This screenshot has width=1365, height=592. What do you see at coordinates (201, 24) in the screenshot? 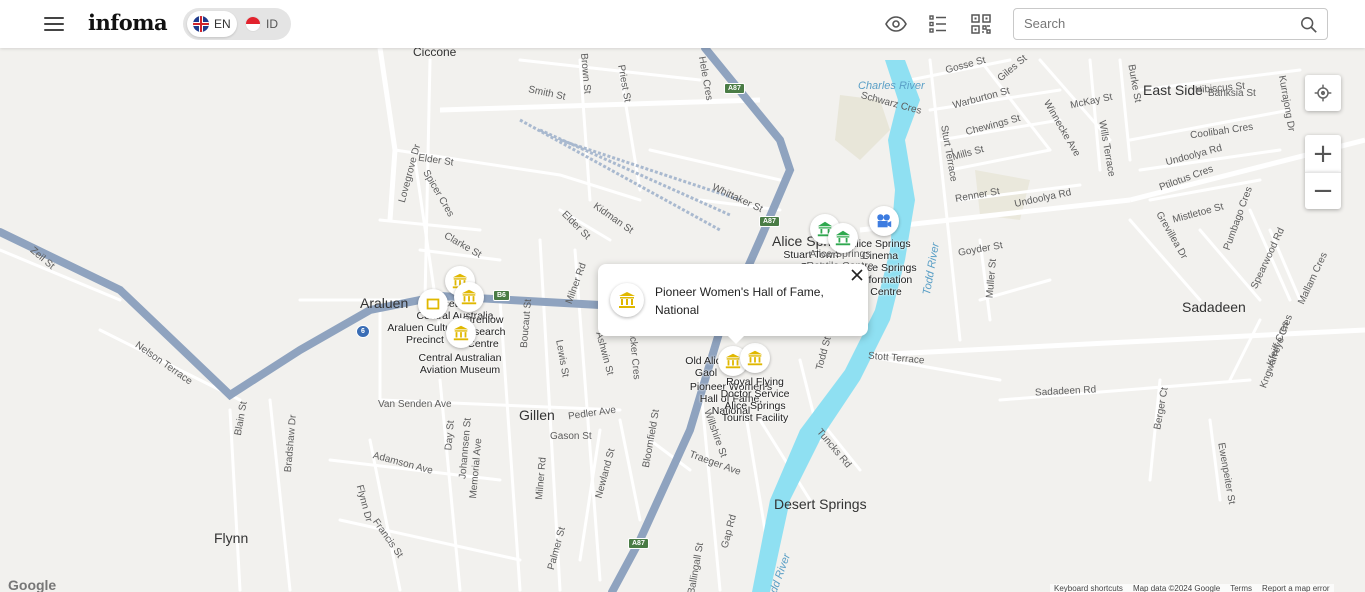
I see `uk-flag-icon` at bounding box center [201, 24].